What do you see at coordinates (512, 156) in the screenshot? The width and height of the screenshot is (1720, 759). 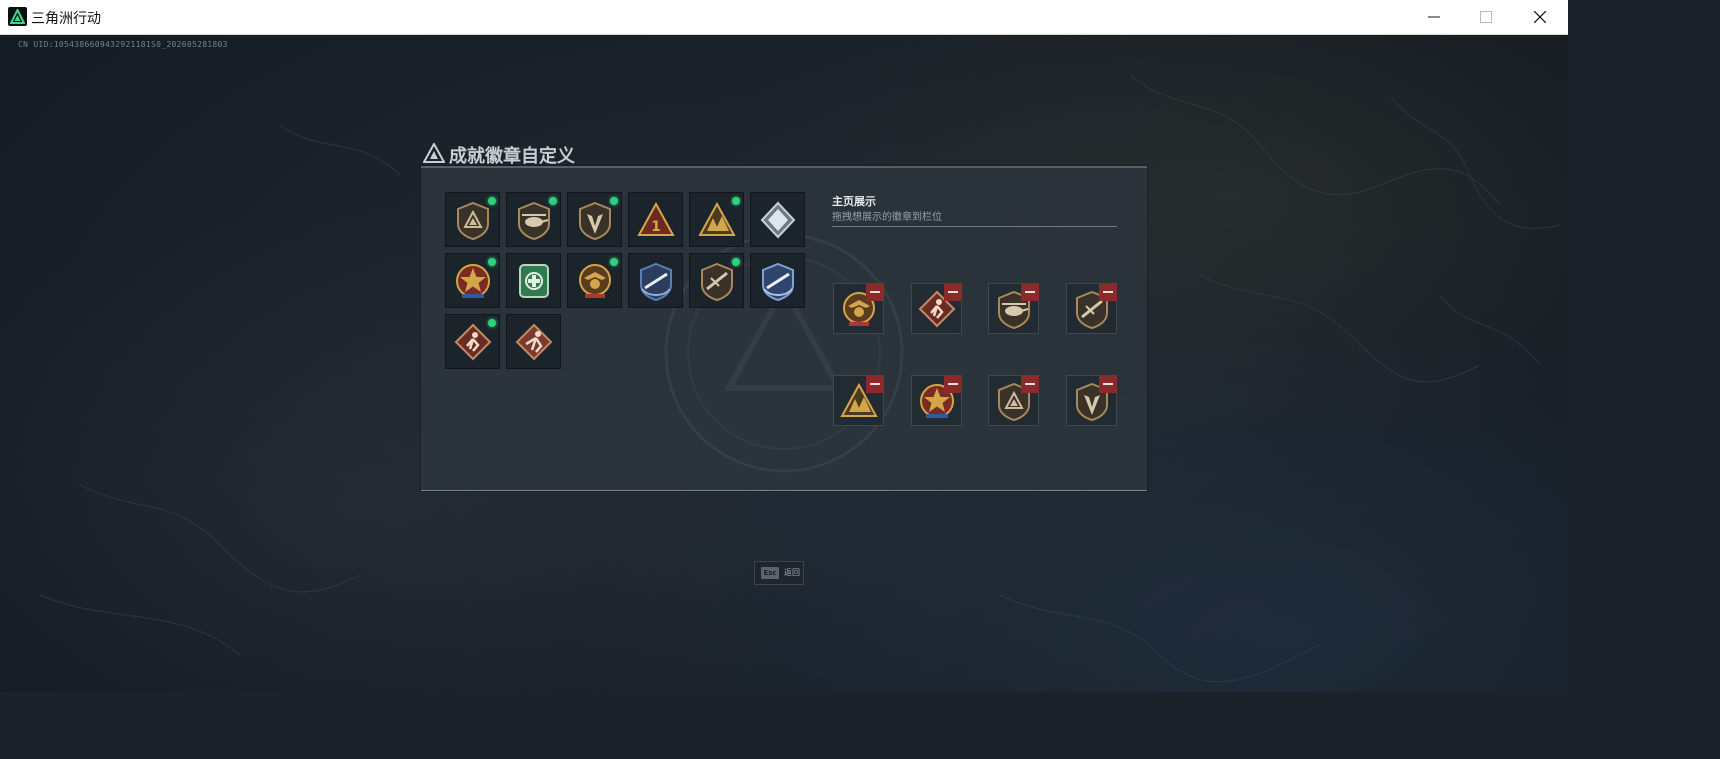 I see `panel-title: 成就徽章自定义` at bounding box center [512, 156].